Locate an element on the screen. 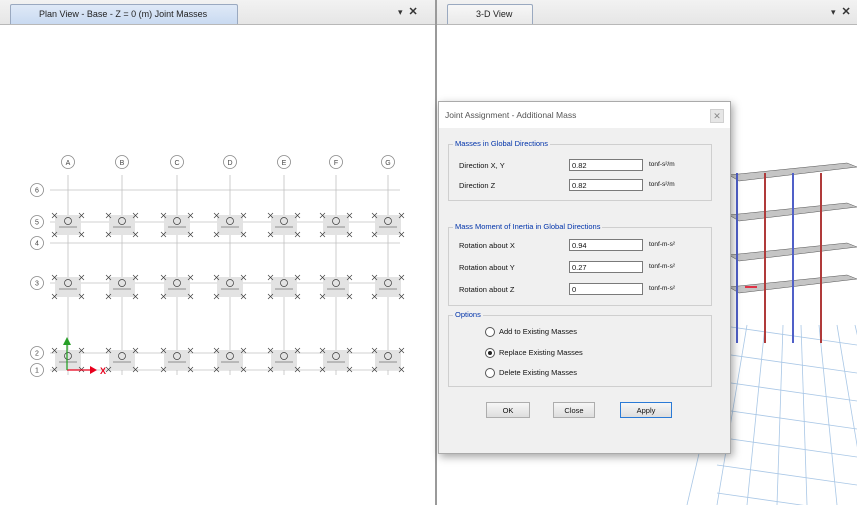 The width and height of the screenshot is (857, 505). rotation-y-unit: tonf-m-s² is located at coordinates (662, 266).